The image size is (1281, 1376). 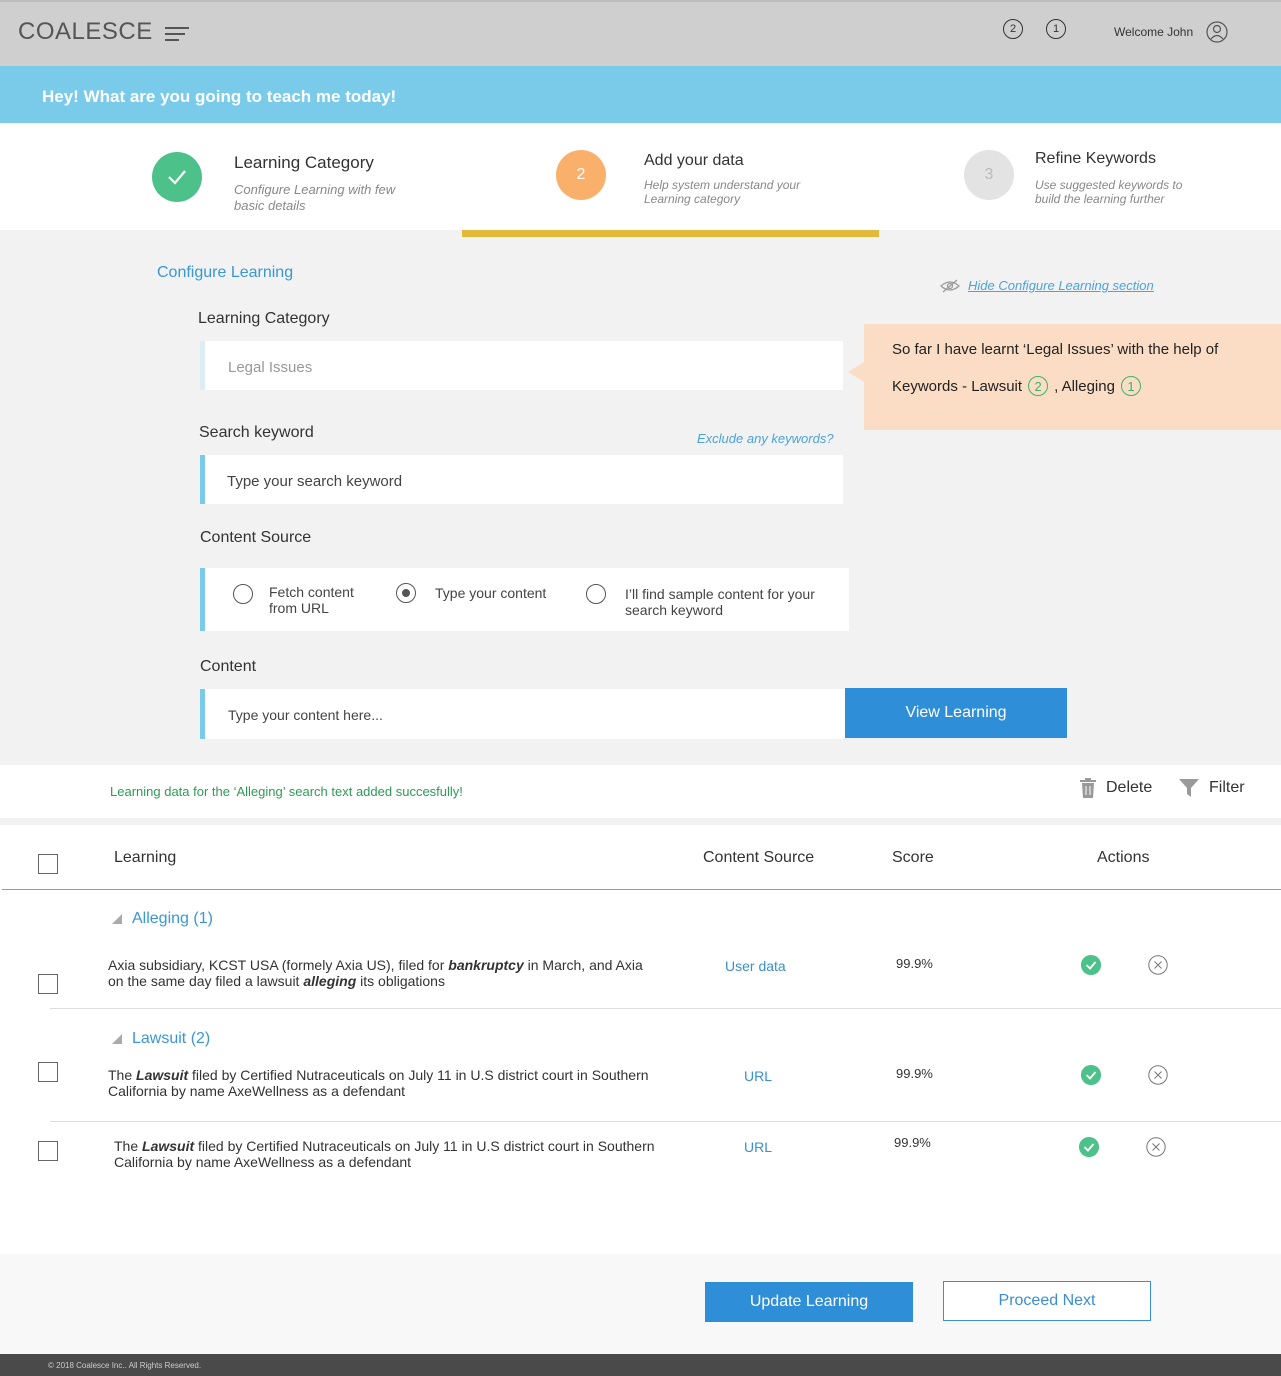 I want to click on col-header-learning: Learning, so click(x=145, y=858).